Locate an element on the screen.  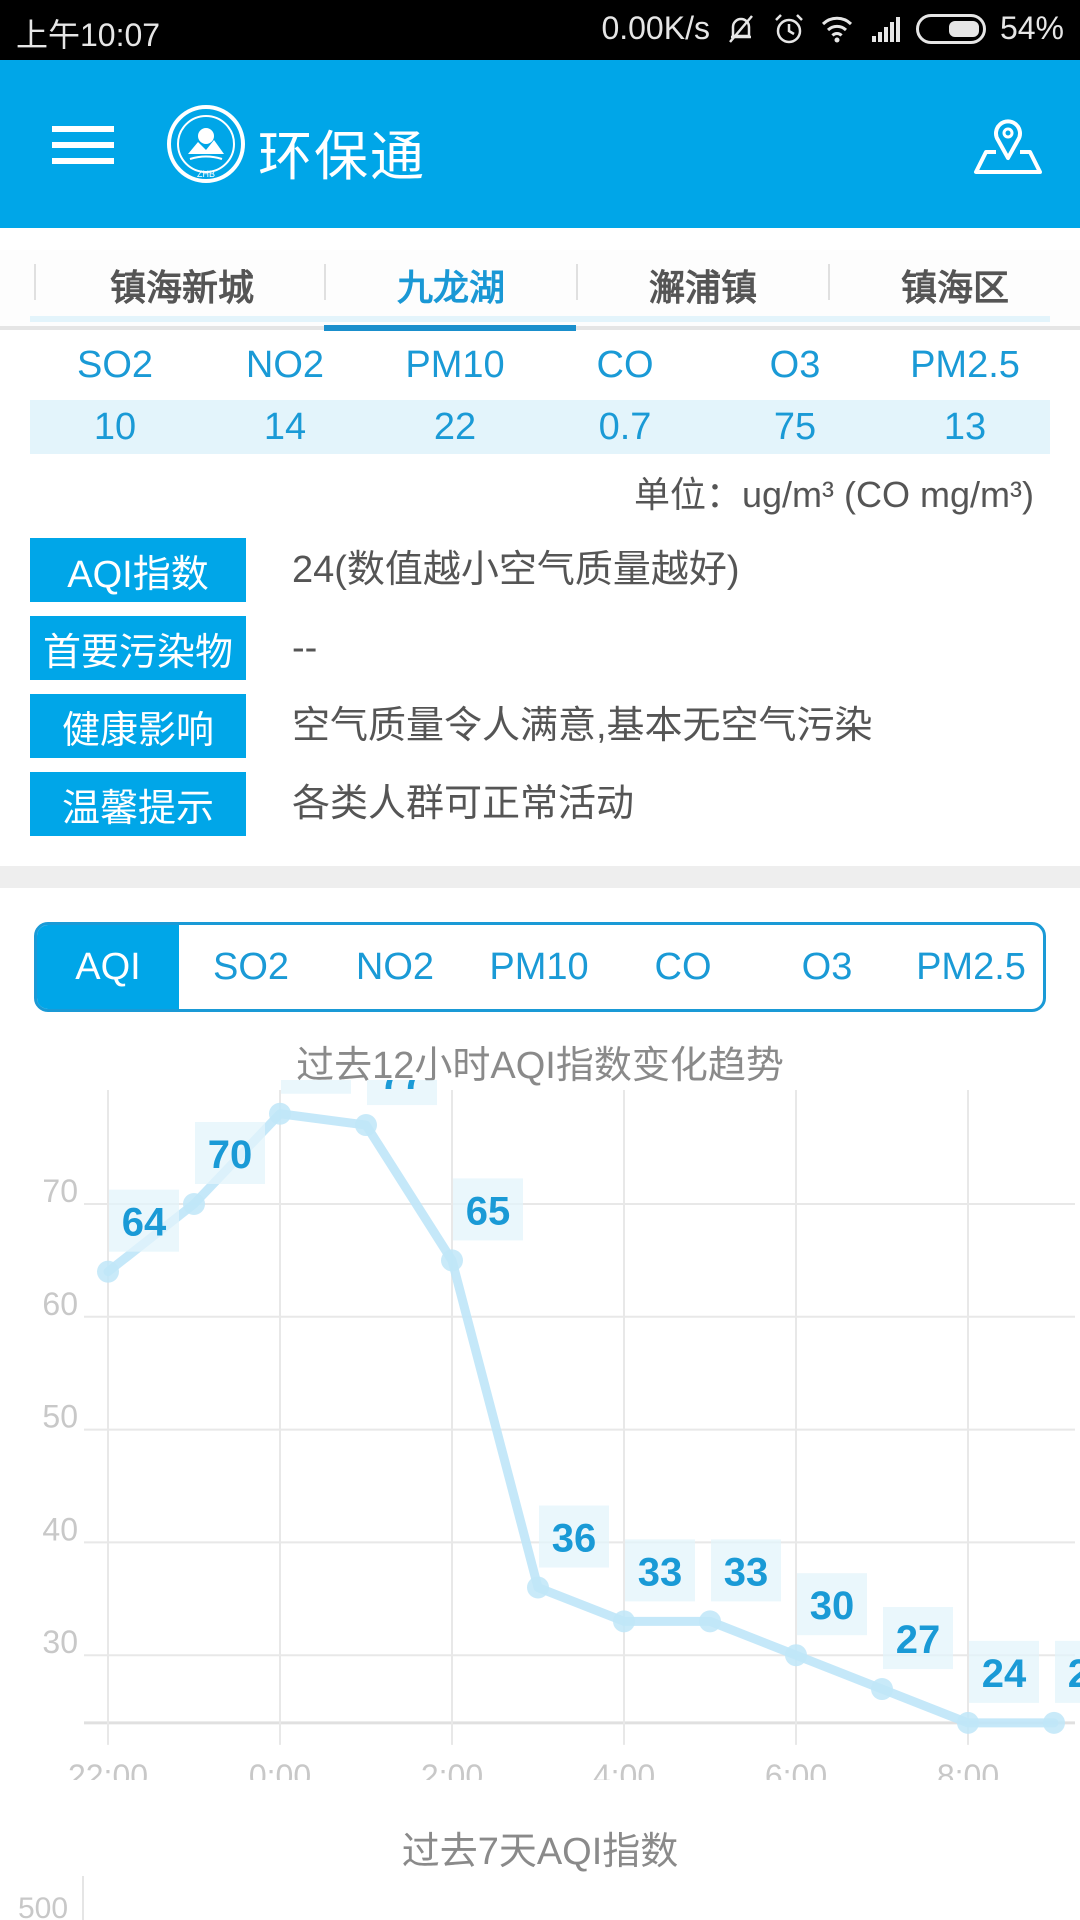
data-label: 27 is located at coordinates (918, 1640).